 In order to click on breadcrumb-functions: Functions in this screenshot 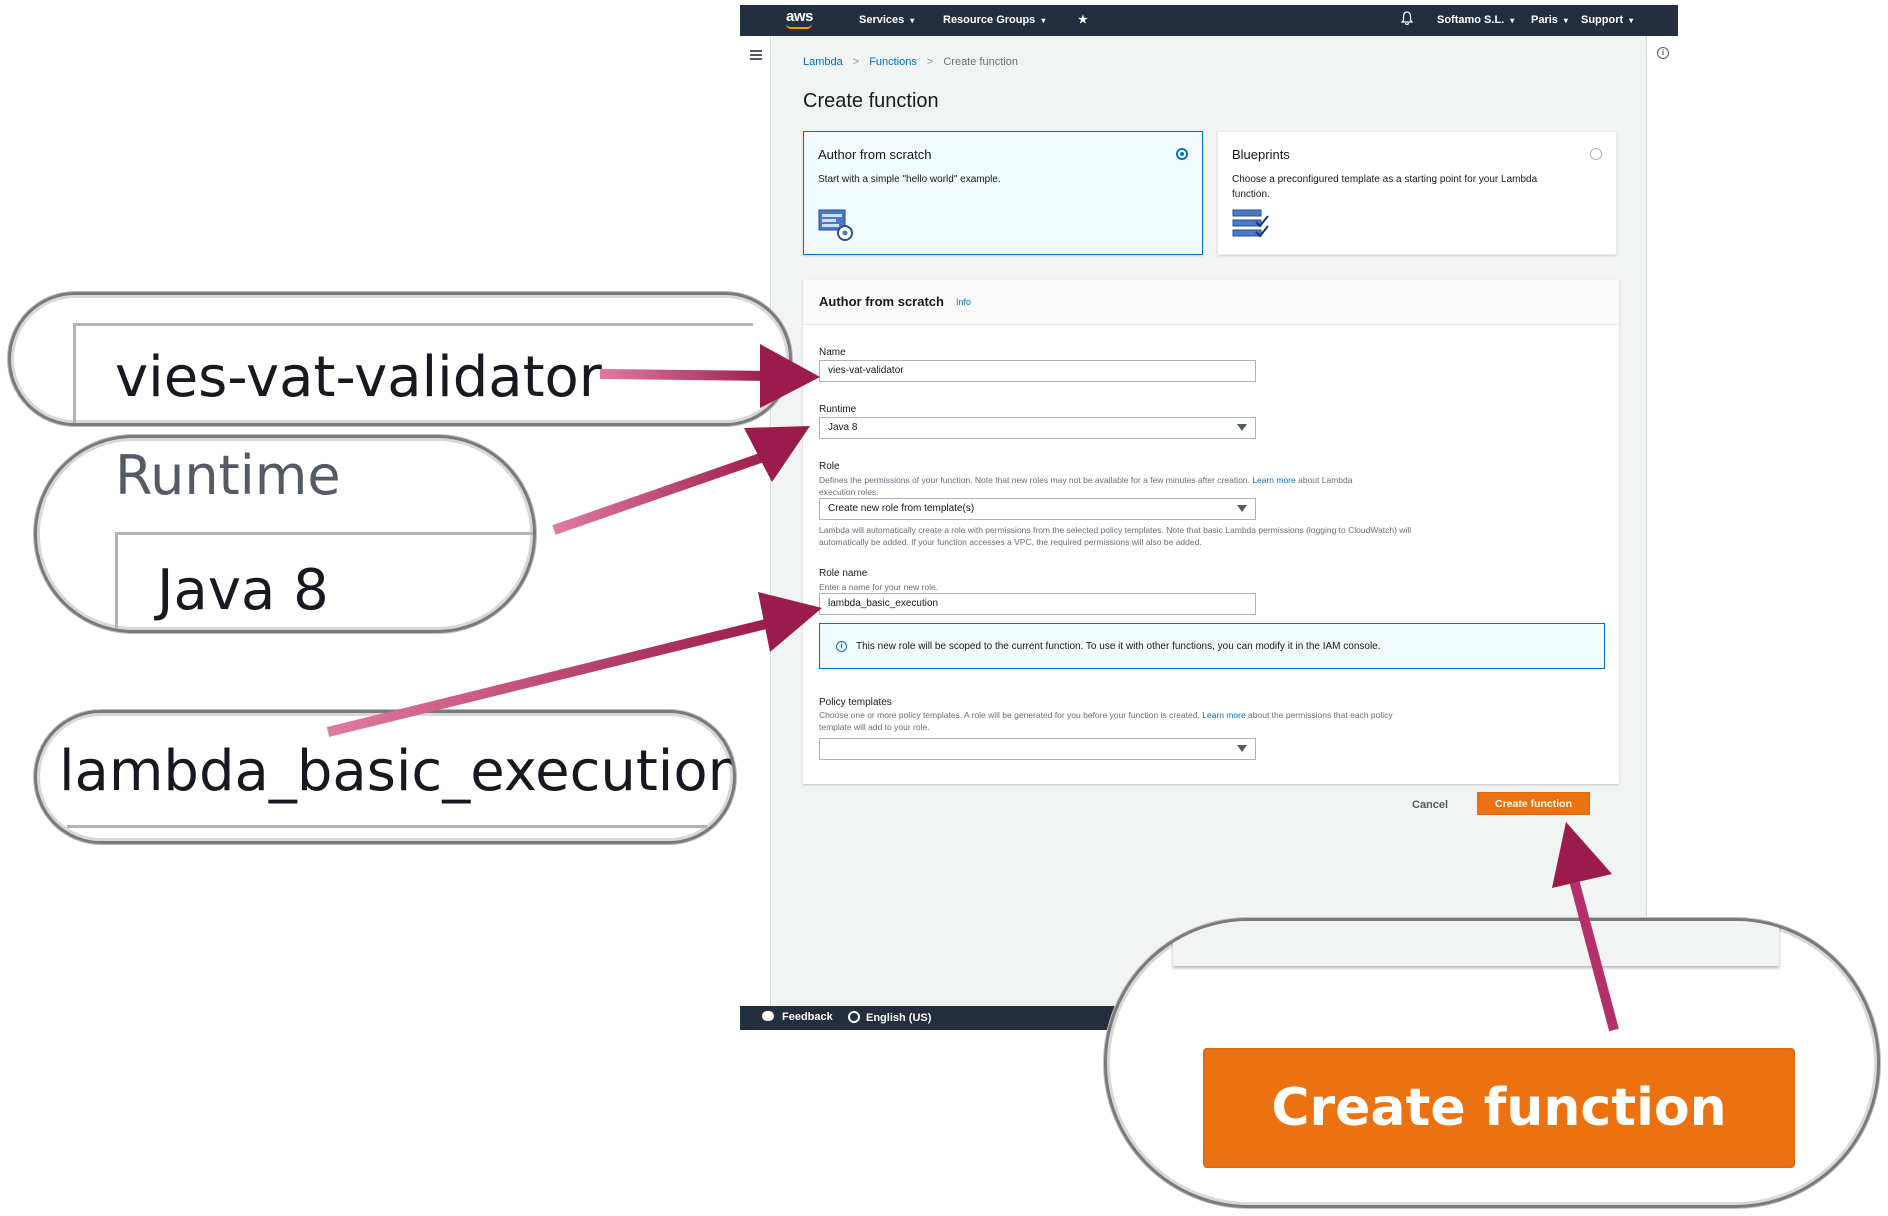, I will do `click(893, 62)`.